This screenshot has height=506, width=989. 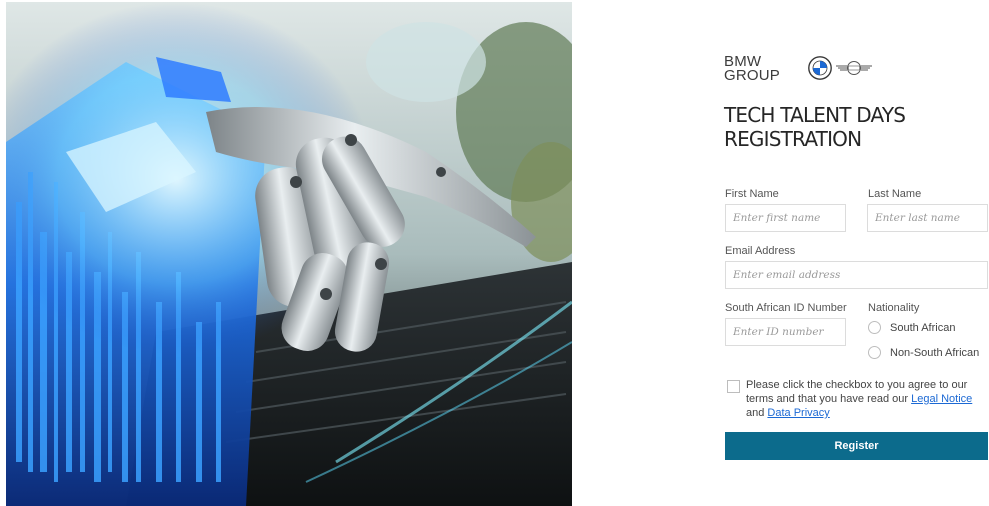 I want to click on first-name-label: First Name, so click(x=752, y=194).